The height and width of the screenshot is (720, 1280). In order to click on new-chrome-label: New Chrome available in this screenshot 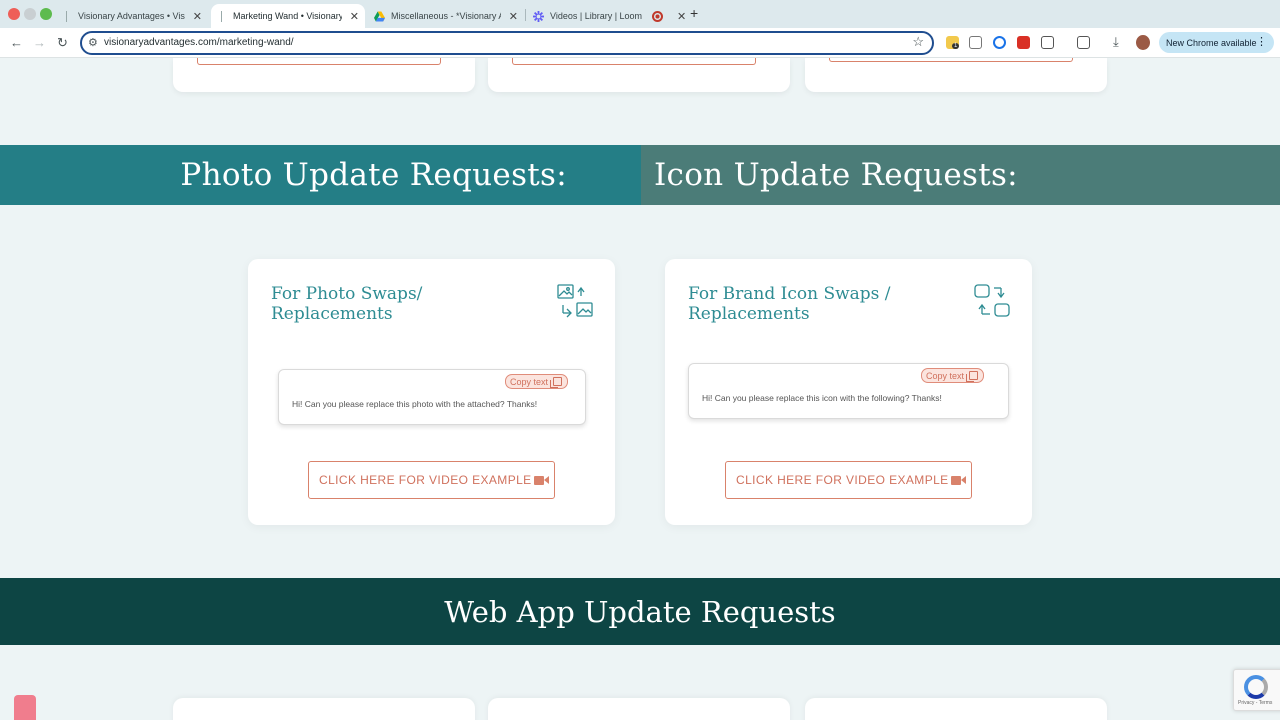, I will do `click(1211, 42)`.